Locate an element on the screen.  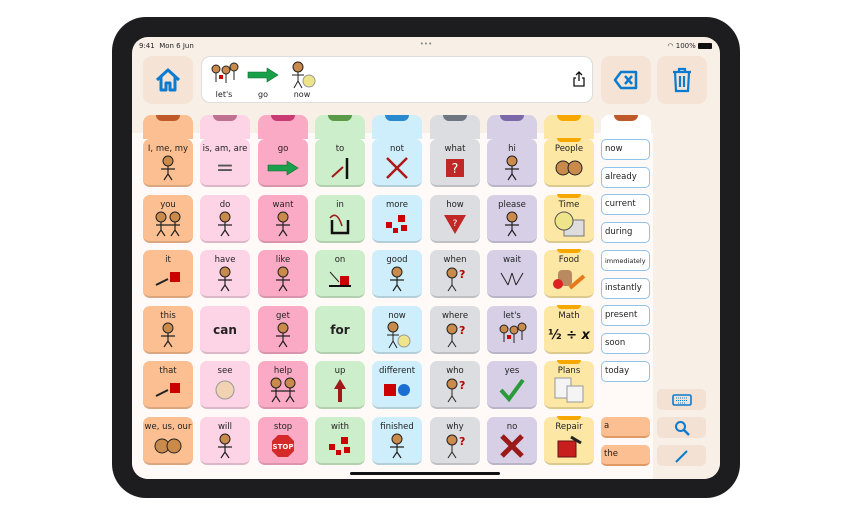
word-button-immediately: immediately is located at coordinates (625, 260).